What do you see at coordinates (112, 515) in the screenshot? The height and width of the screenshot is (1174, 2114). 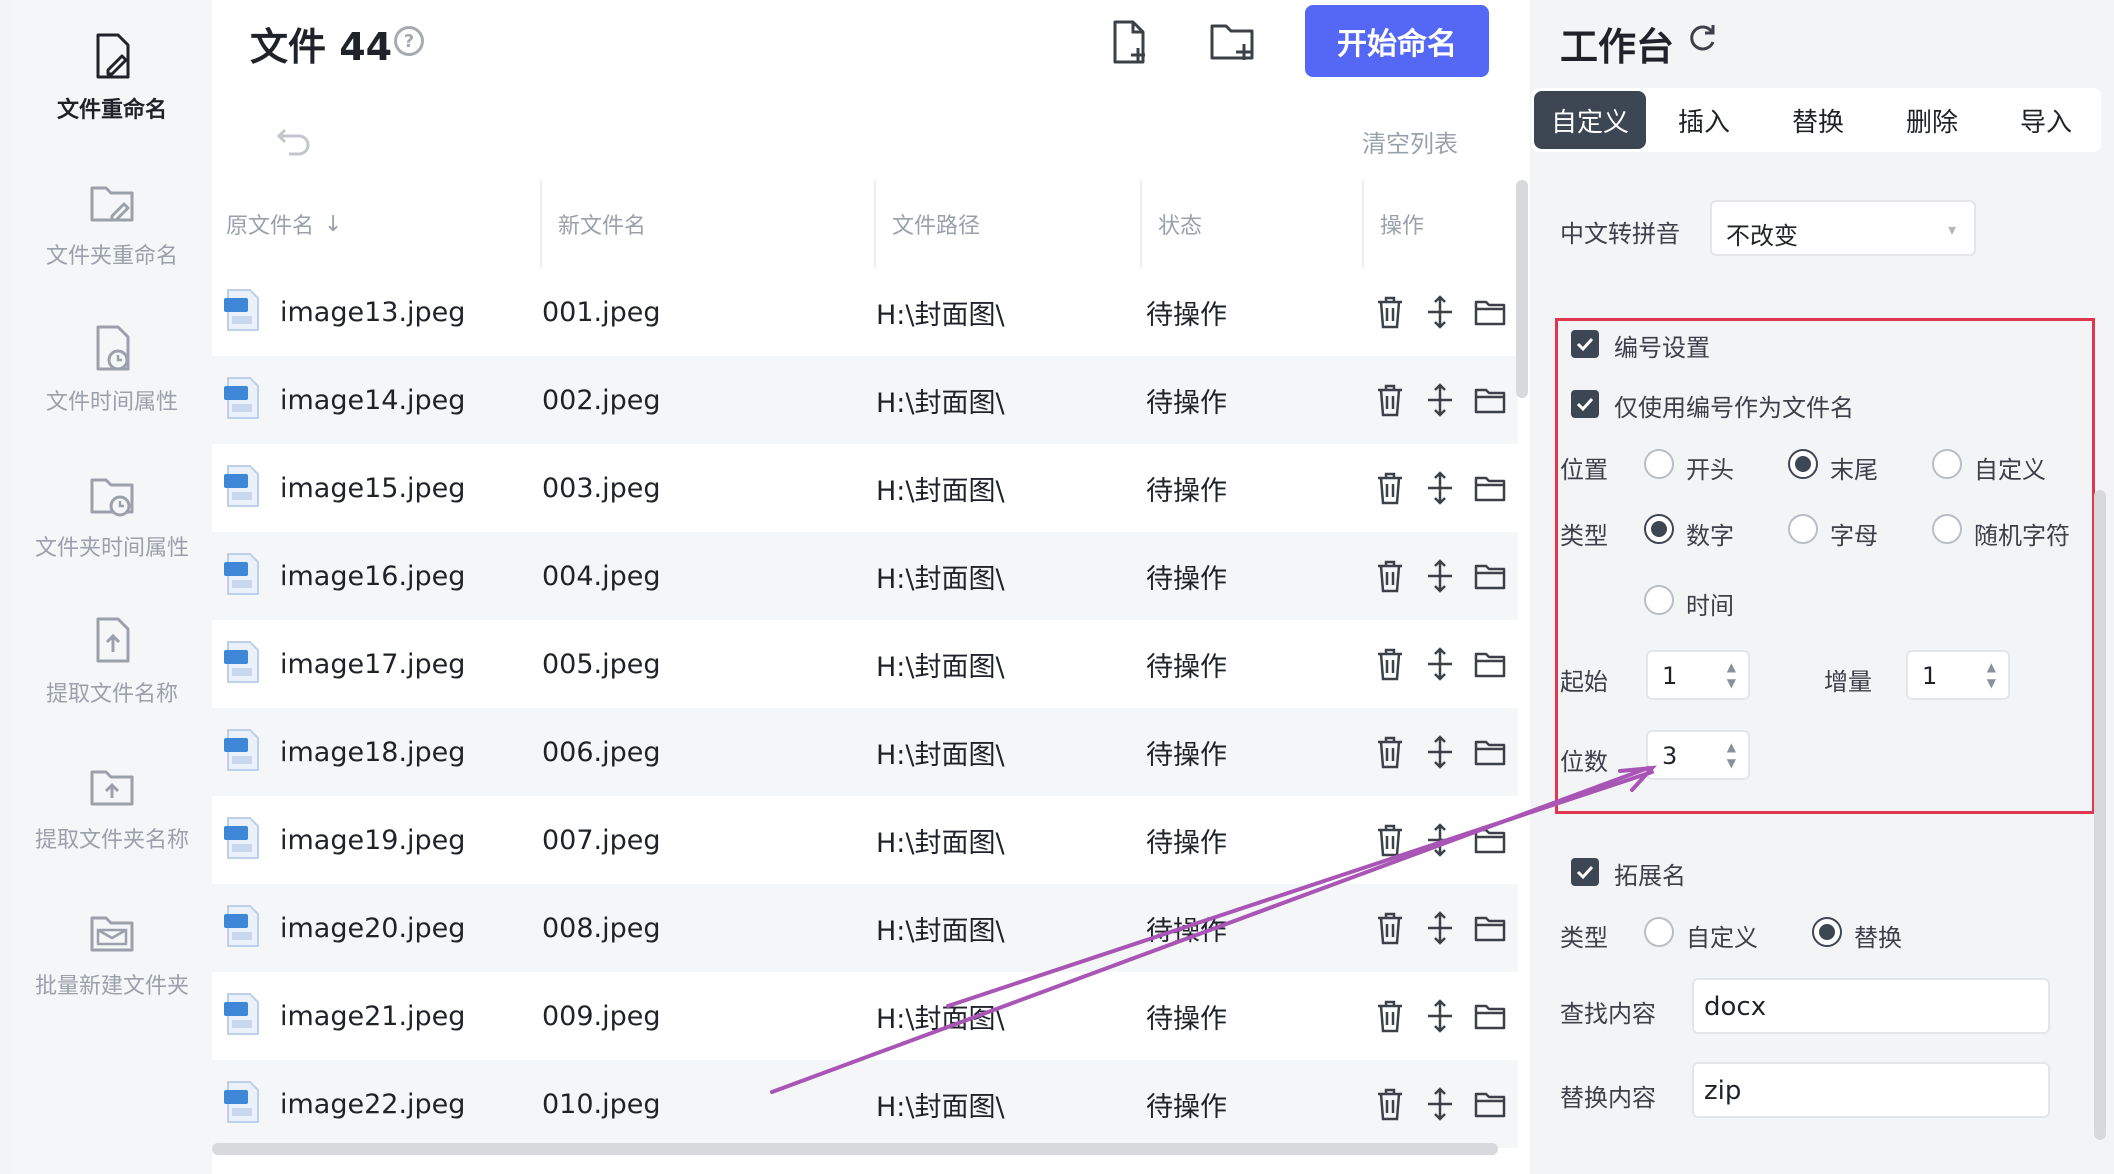 I see `sidebar-item-folder-time: 文件夹时间属性` at bounding box center [112, 515].